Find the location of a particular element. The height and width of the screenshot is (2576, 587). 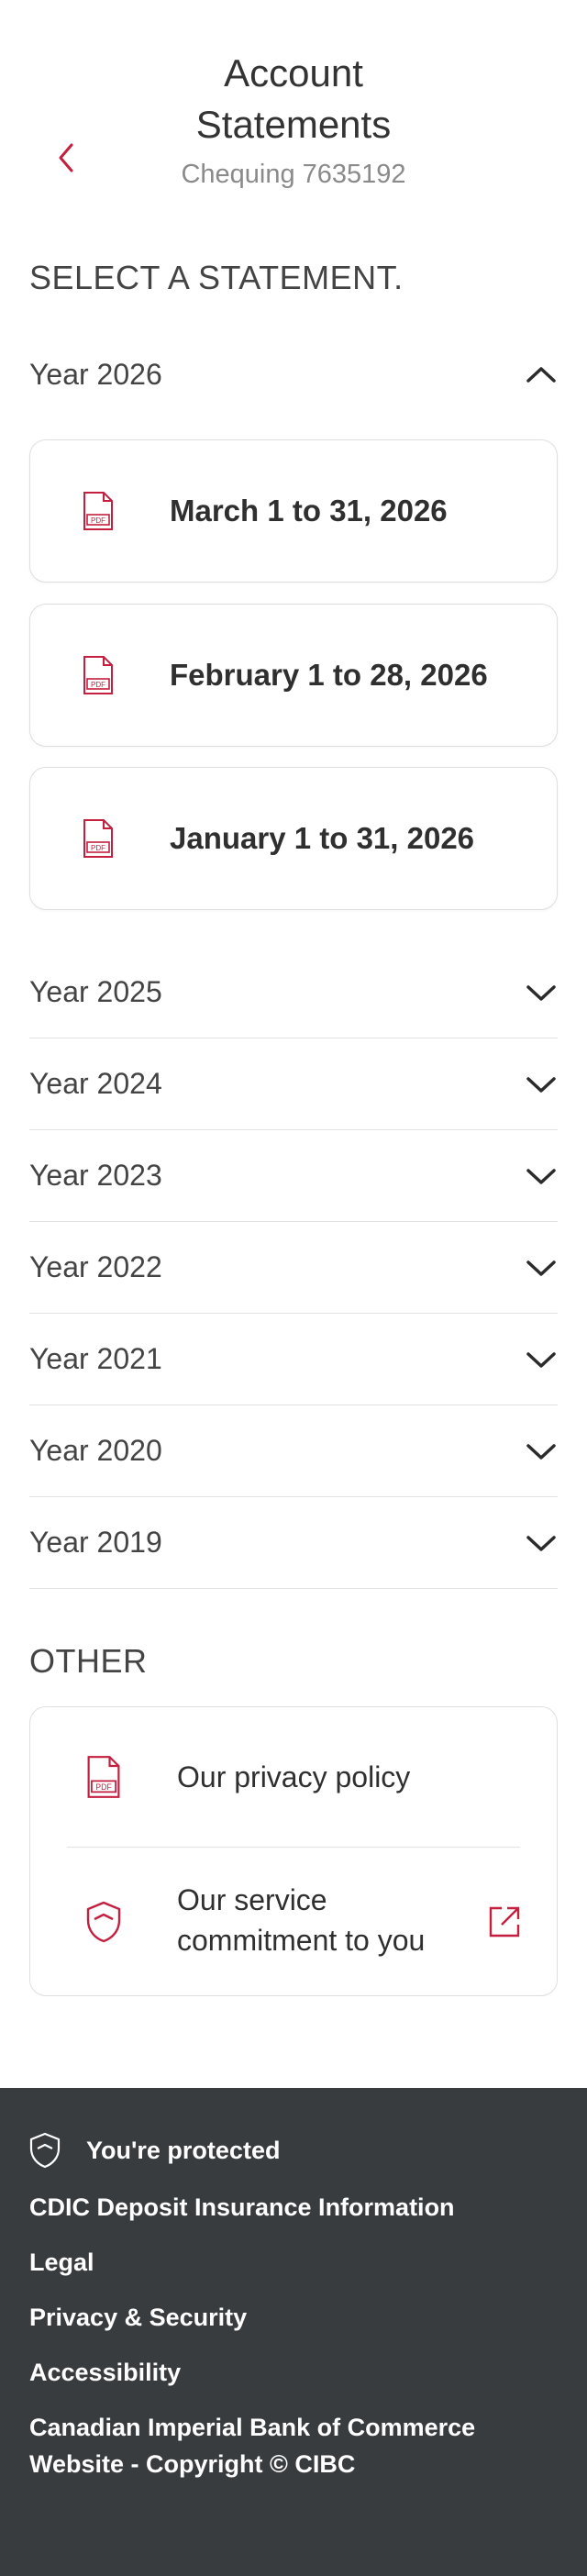

account-subtitle: Chequing 7635192 is located at coordinates (293, 174).